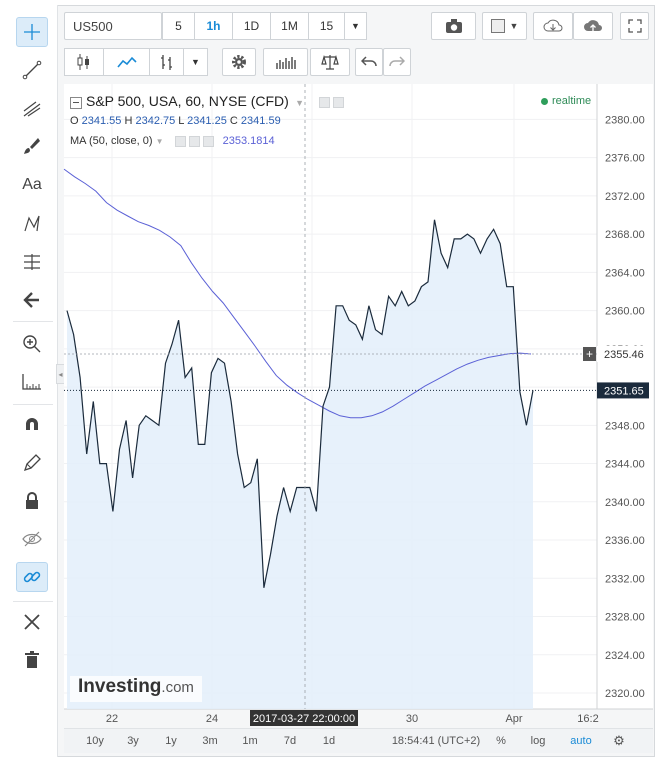 This screenshot has width=660, height=763. I want to click on log-toggle: log, so click(538, 741).